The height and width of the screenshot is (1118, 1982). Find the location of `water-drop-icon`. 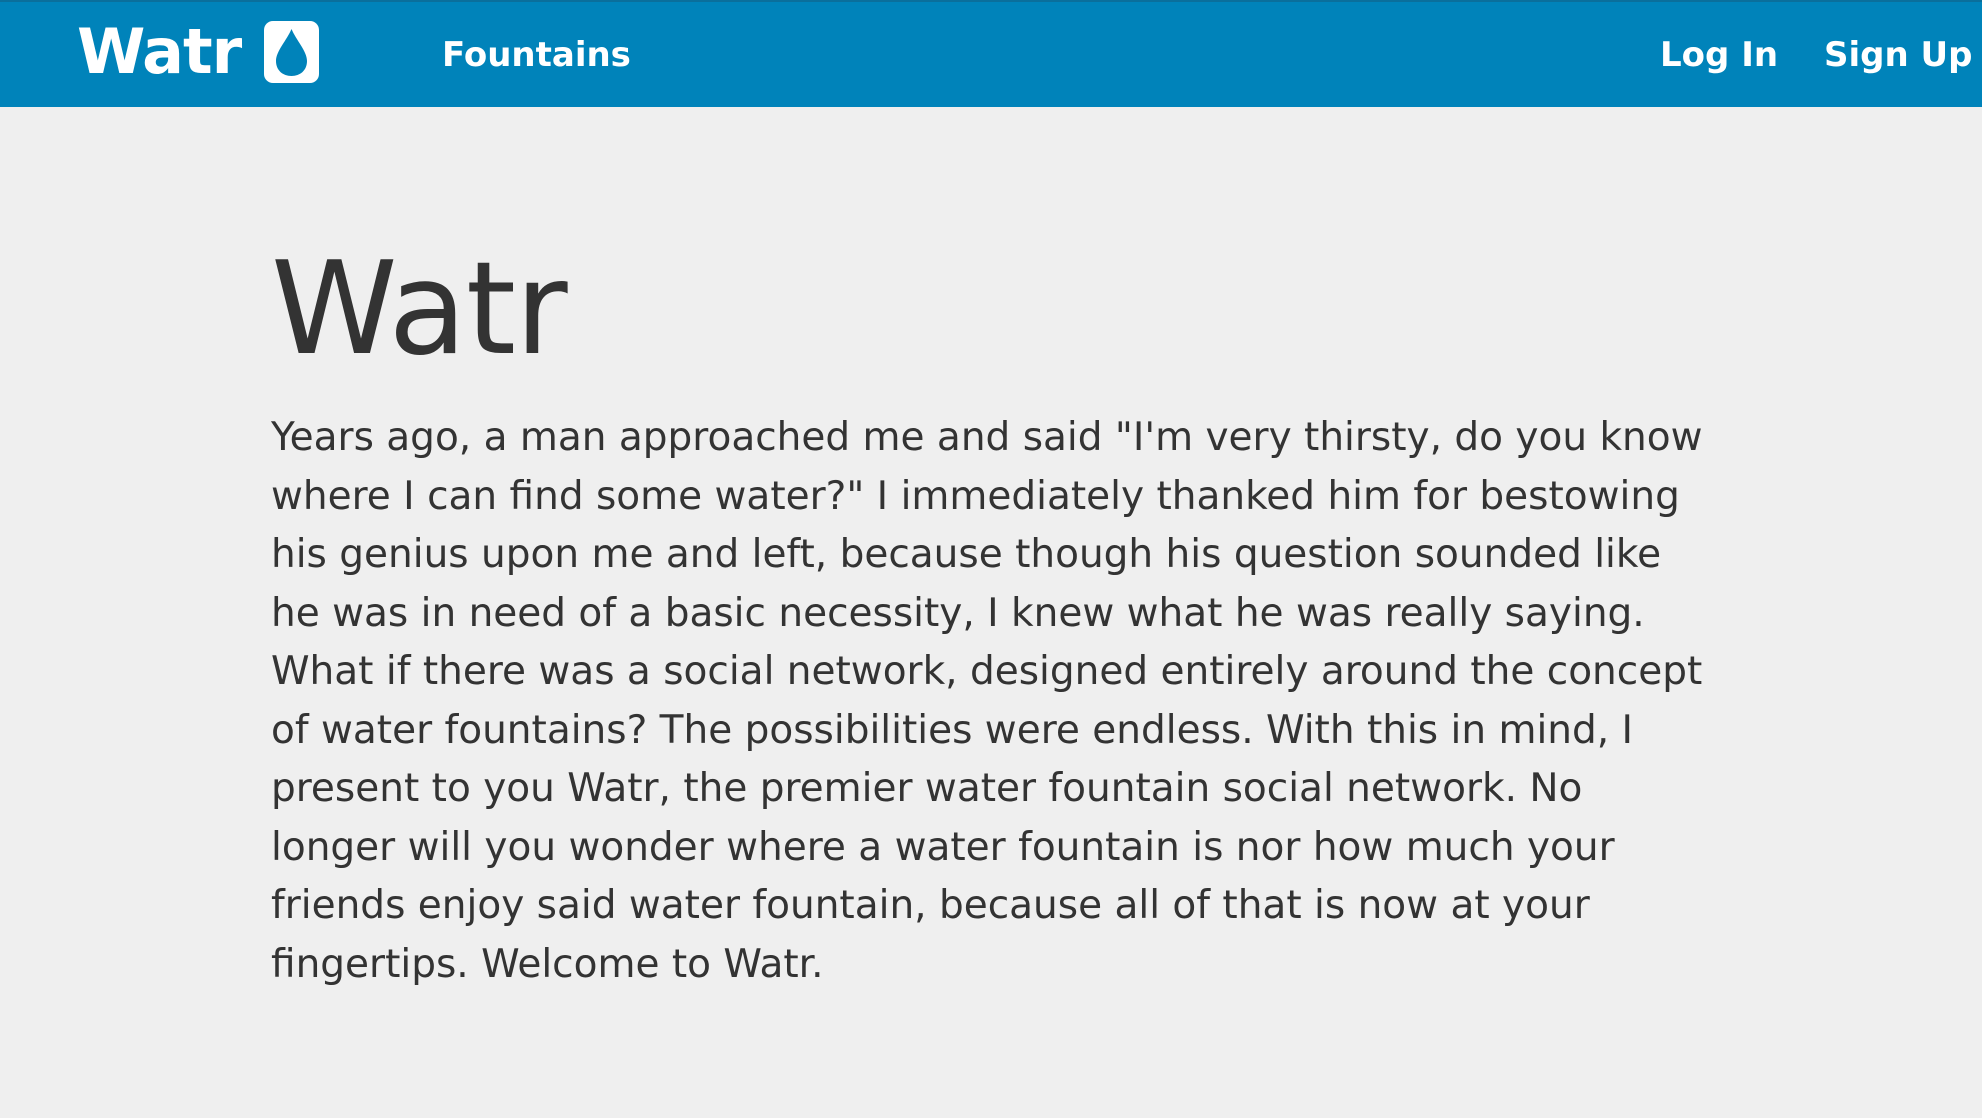

water-drop-icon is located at coordinates (291, 52).